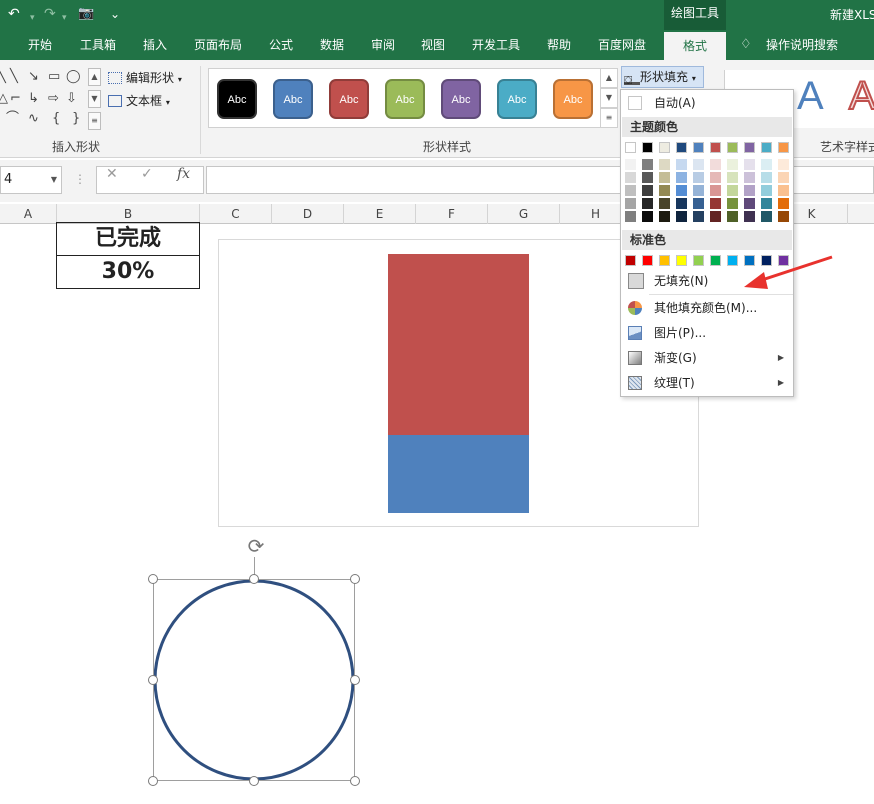 The height and width of the screenshot is (804, 874). What do you see at coordinates (153, 781) in the screenshot?
I see `resize-handle-sw` at bounding box center [153, 781].